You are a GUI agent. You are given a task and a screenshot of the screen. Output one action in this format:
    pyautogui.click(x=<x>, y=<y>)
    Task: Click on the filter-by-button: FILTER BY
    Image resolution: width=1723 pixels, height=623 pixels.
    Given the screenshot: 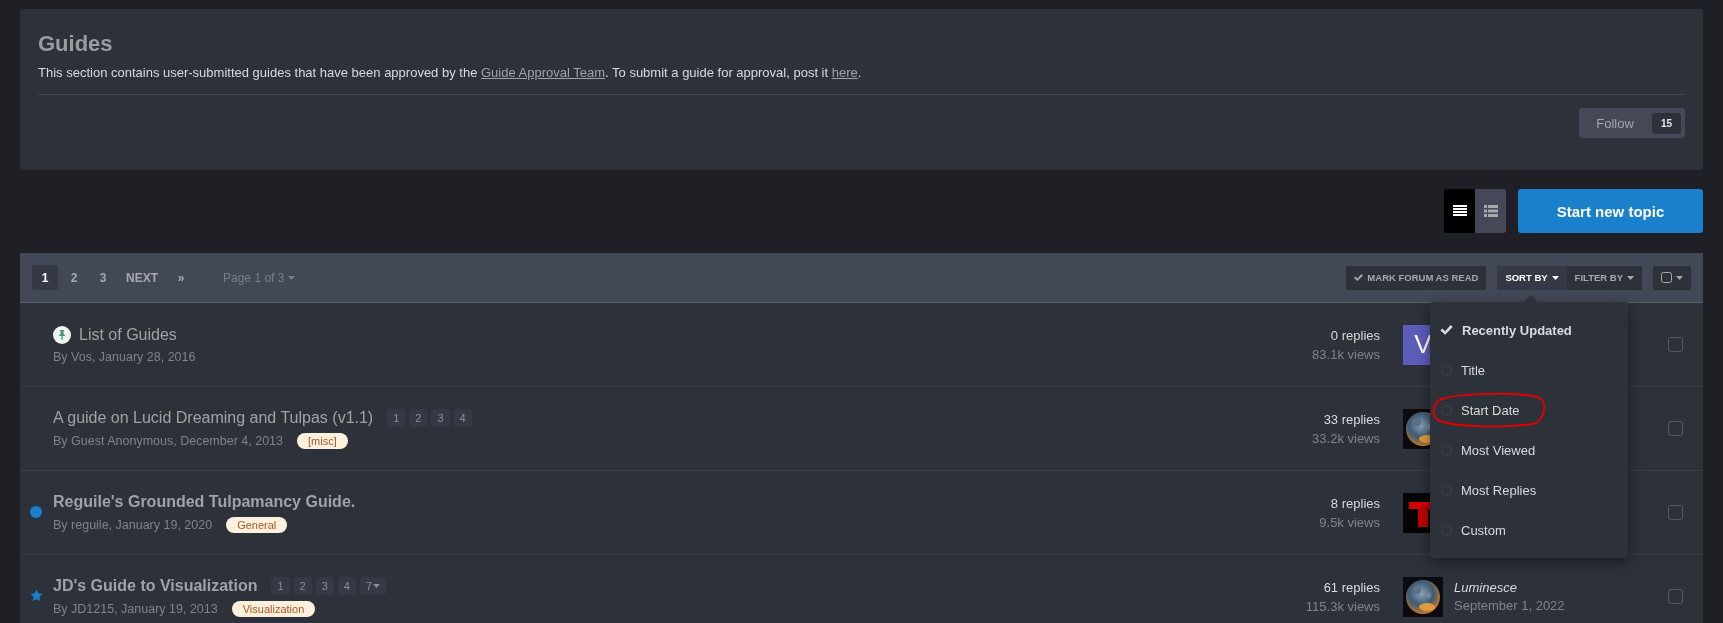 What is the action you would take?
    pyautogui.click(x=1604, y=277)
    